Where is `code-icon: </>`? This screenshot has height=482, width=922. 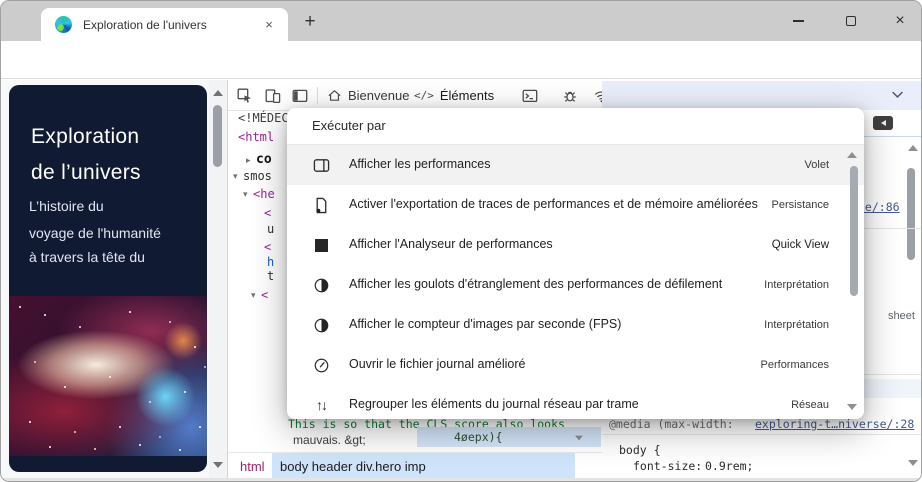
code-icon: </> is located at coordinates (424, 95).